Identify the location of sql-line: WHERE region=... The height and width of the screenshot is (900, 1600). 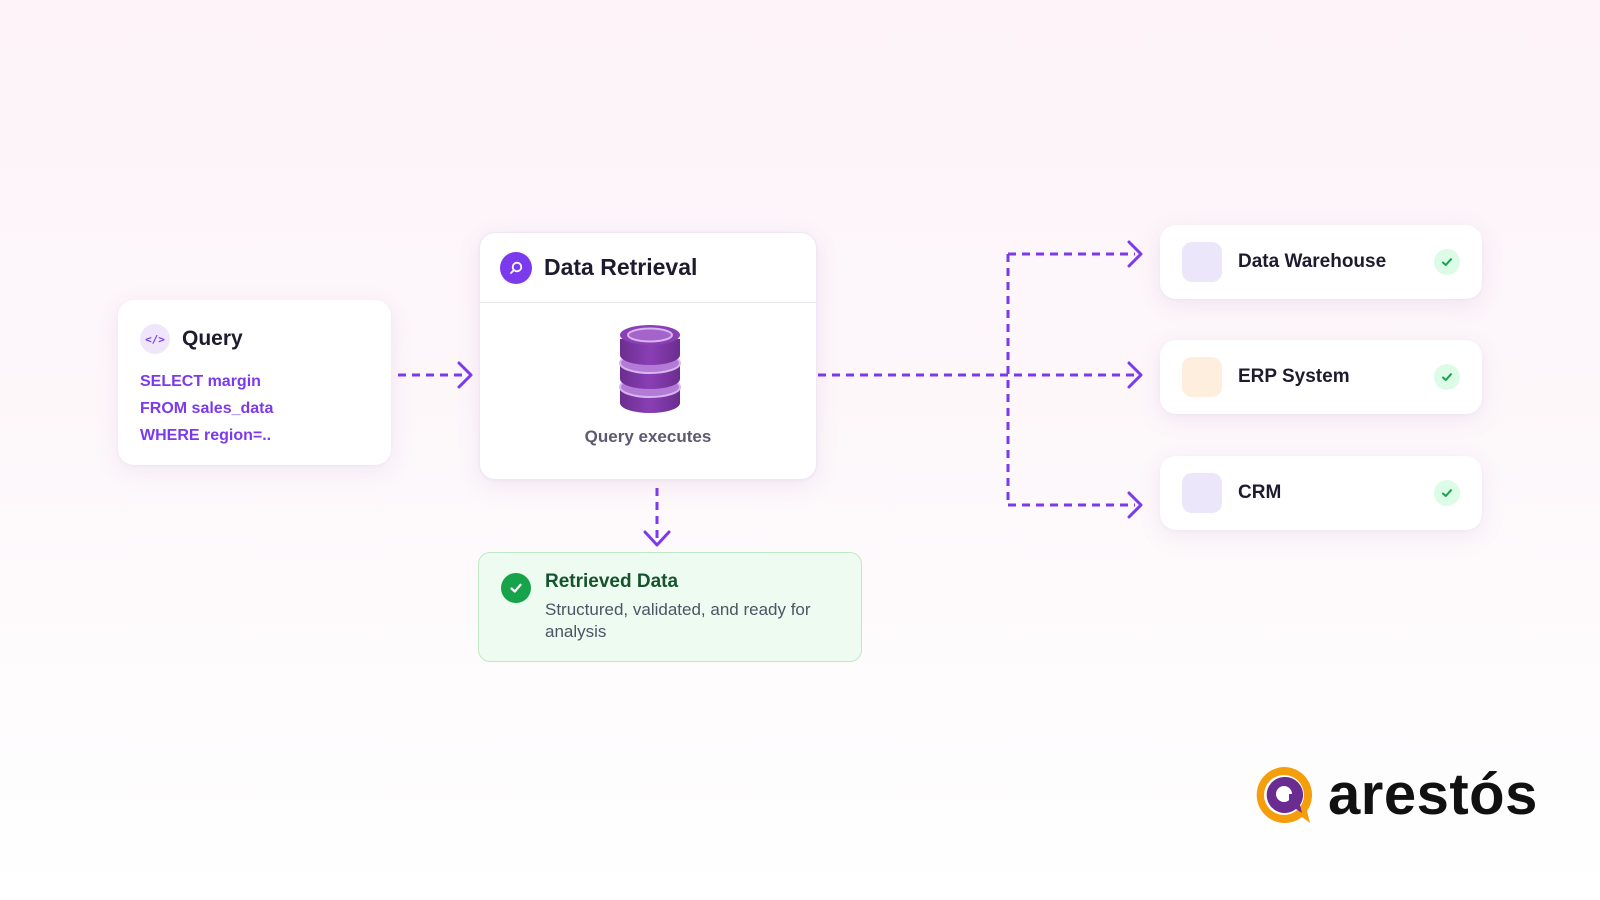
(206, 435).